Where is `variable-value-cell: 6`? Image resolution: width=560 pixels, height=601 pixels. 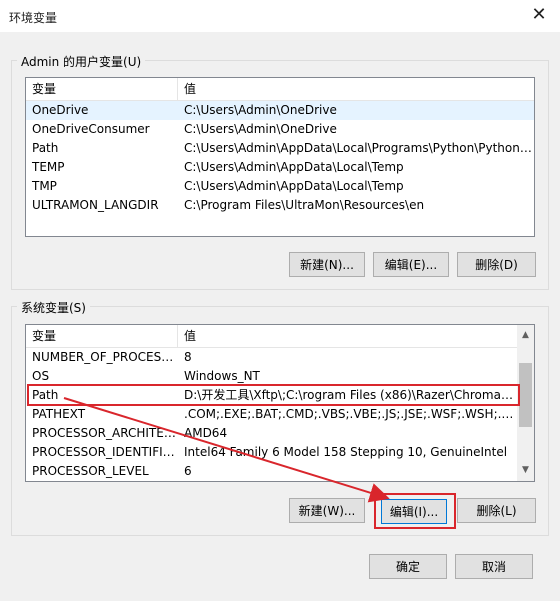
variable-value-cell: 6 is located at coordinates (188, 471).